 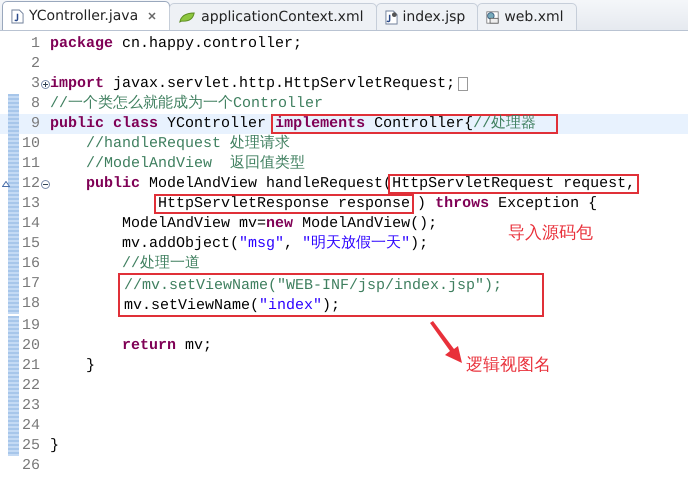 I want to click on comment-text: //一个类怎么就能成为一个Controller, so click(x=187, y=104).